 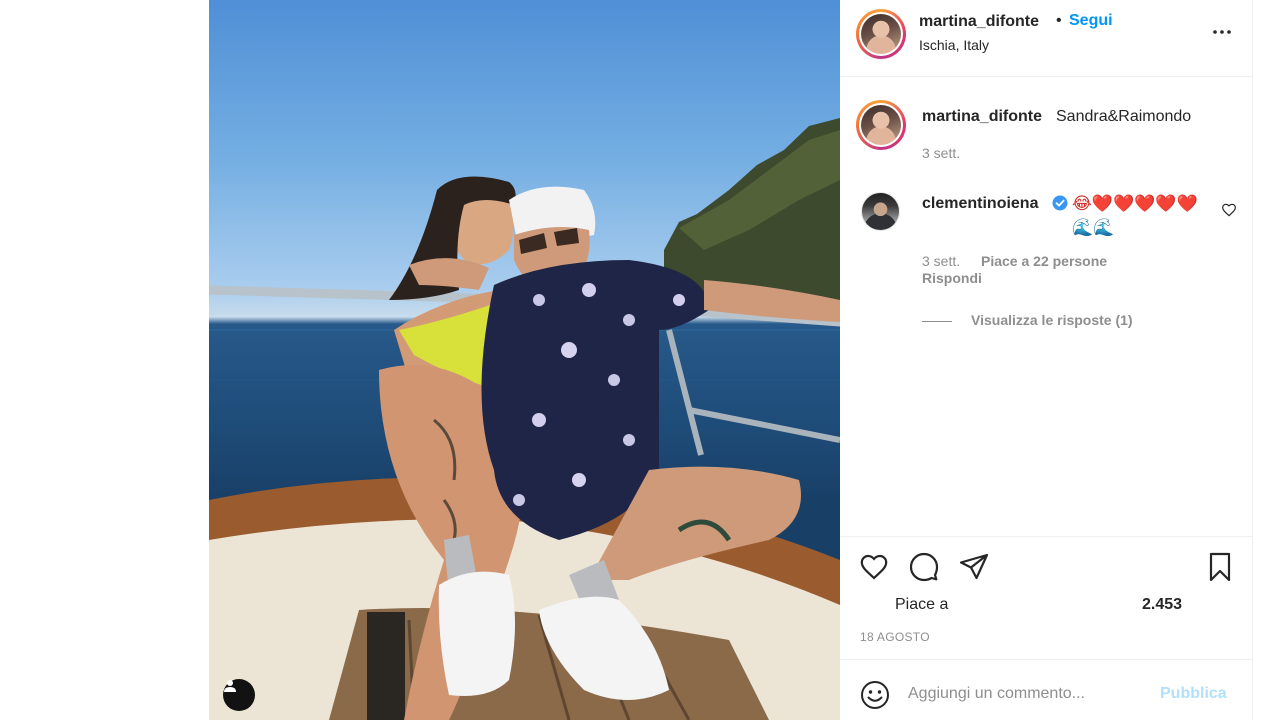 I want to click on likes-count: 2.453, so click(x=1162, y=605).